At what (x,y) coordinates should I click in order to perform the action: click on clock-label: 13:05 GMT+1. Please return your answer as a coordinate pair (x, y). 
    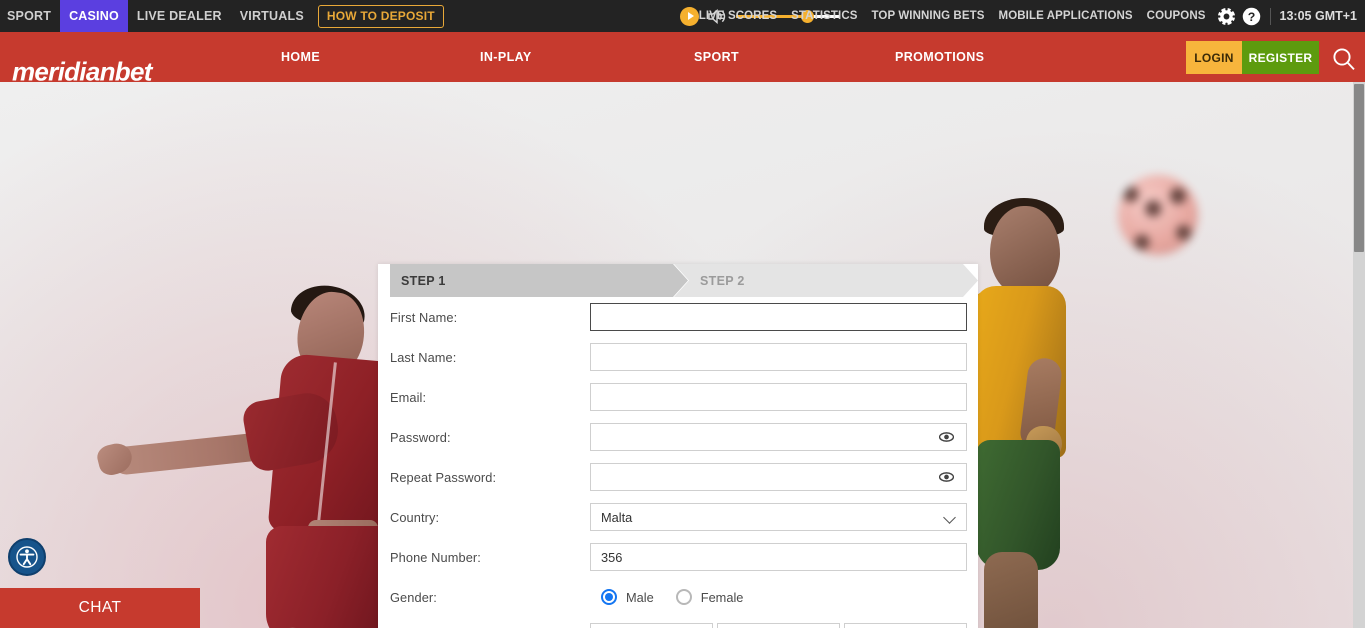
    Looking at the image, I should click on (1318, 16).